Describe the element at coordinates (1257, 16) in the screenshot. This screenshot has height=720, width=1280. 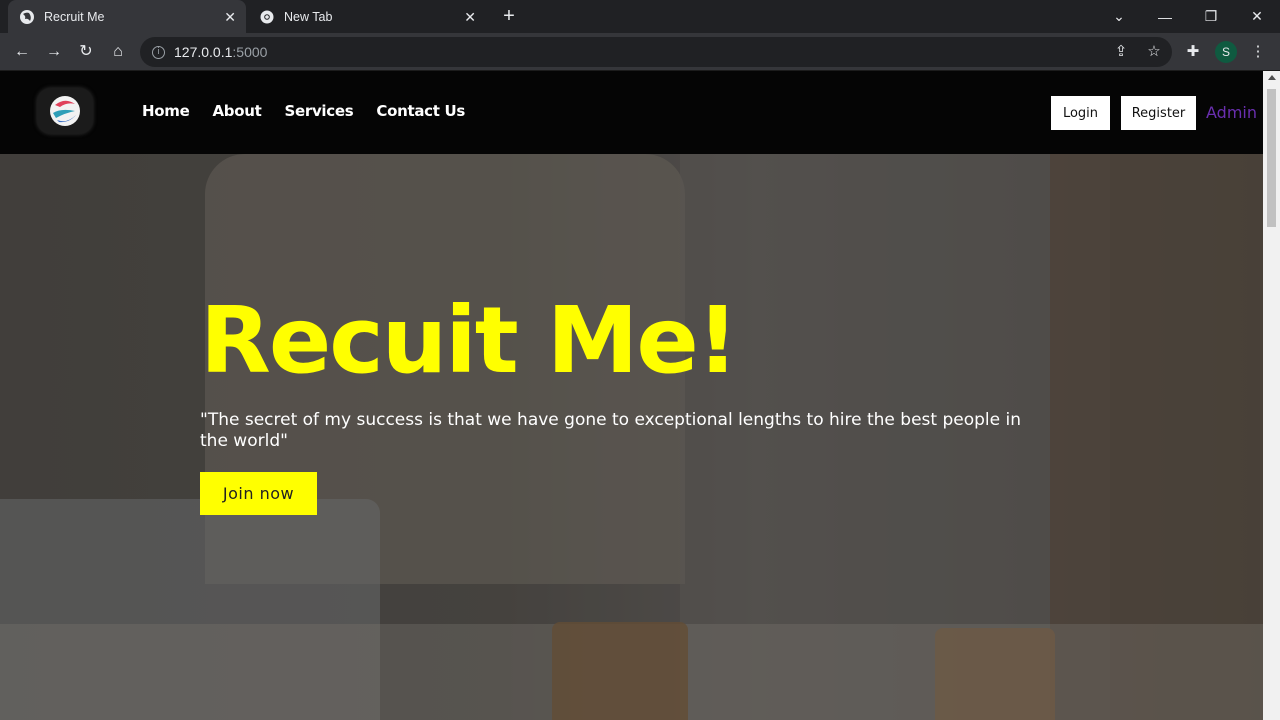
I see `window-close-icon: ✕` at that location.